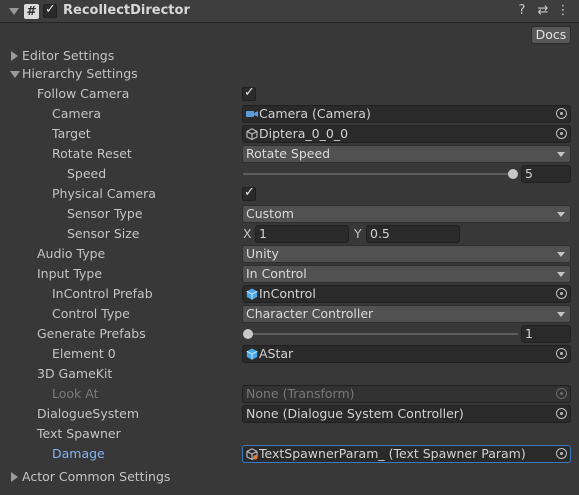 The image size is (579, 495). What do you see at coordinates (380, 233) in the screenshot?
I see `sensor-size-y-value: 0.5` at bounding box center [380, 233].